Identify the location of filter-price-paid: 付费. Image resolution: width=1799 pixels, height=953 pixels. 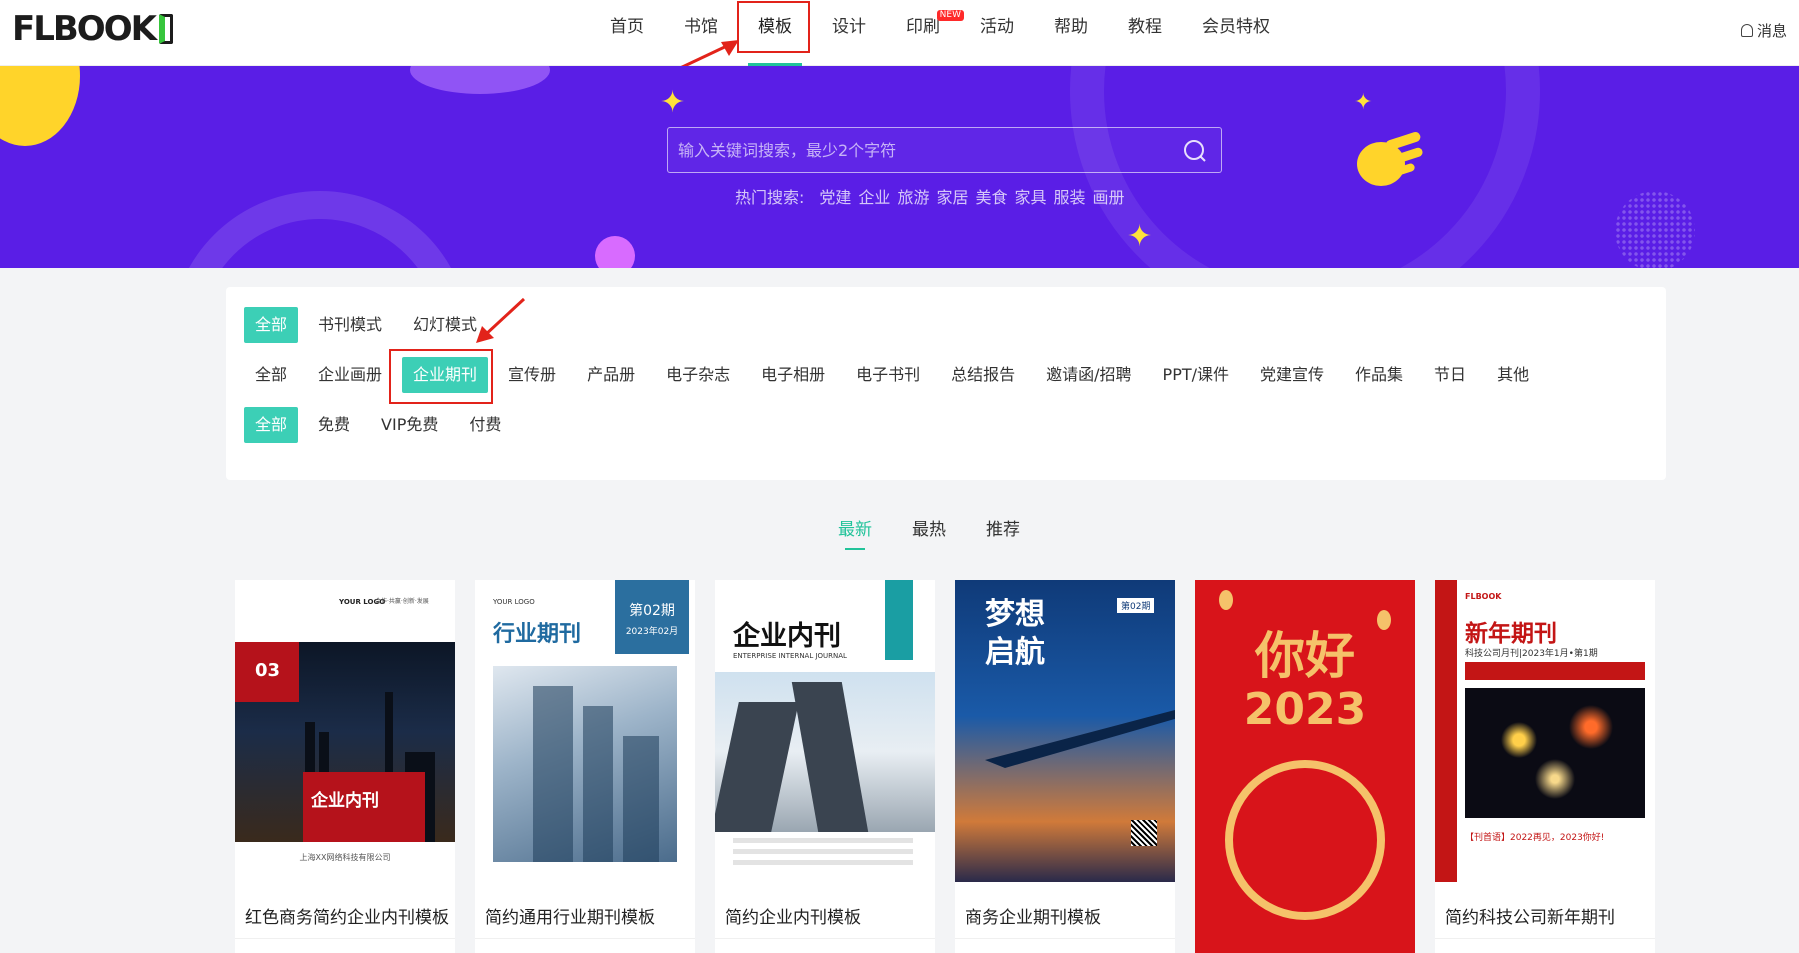
(485, 425).